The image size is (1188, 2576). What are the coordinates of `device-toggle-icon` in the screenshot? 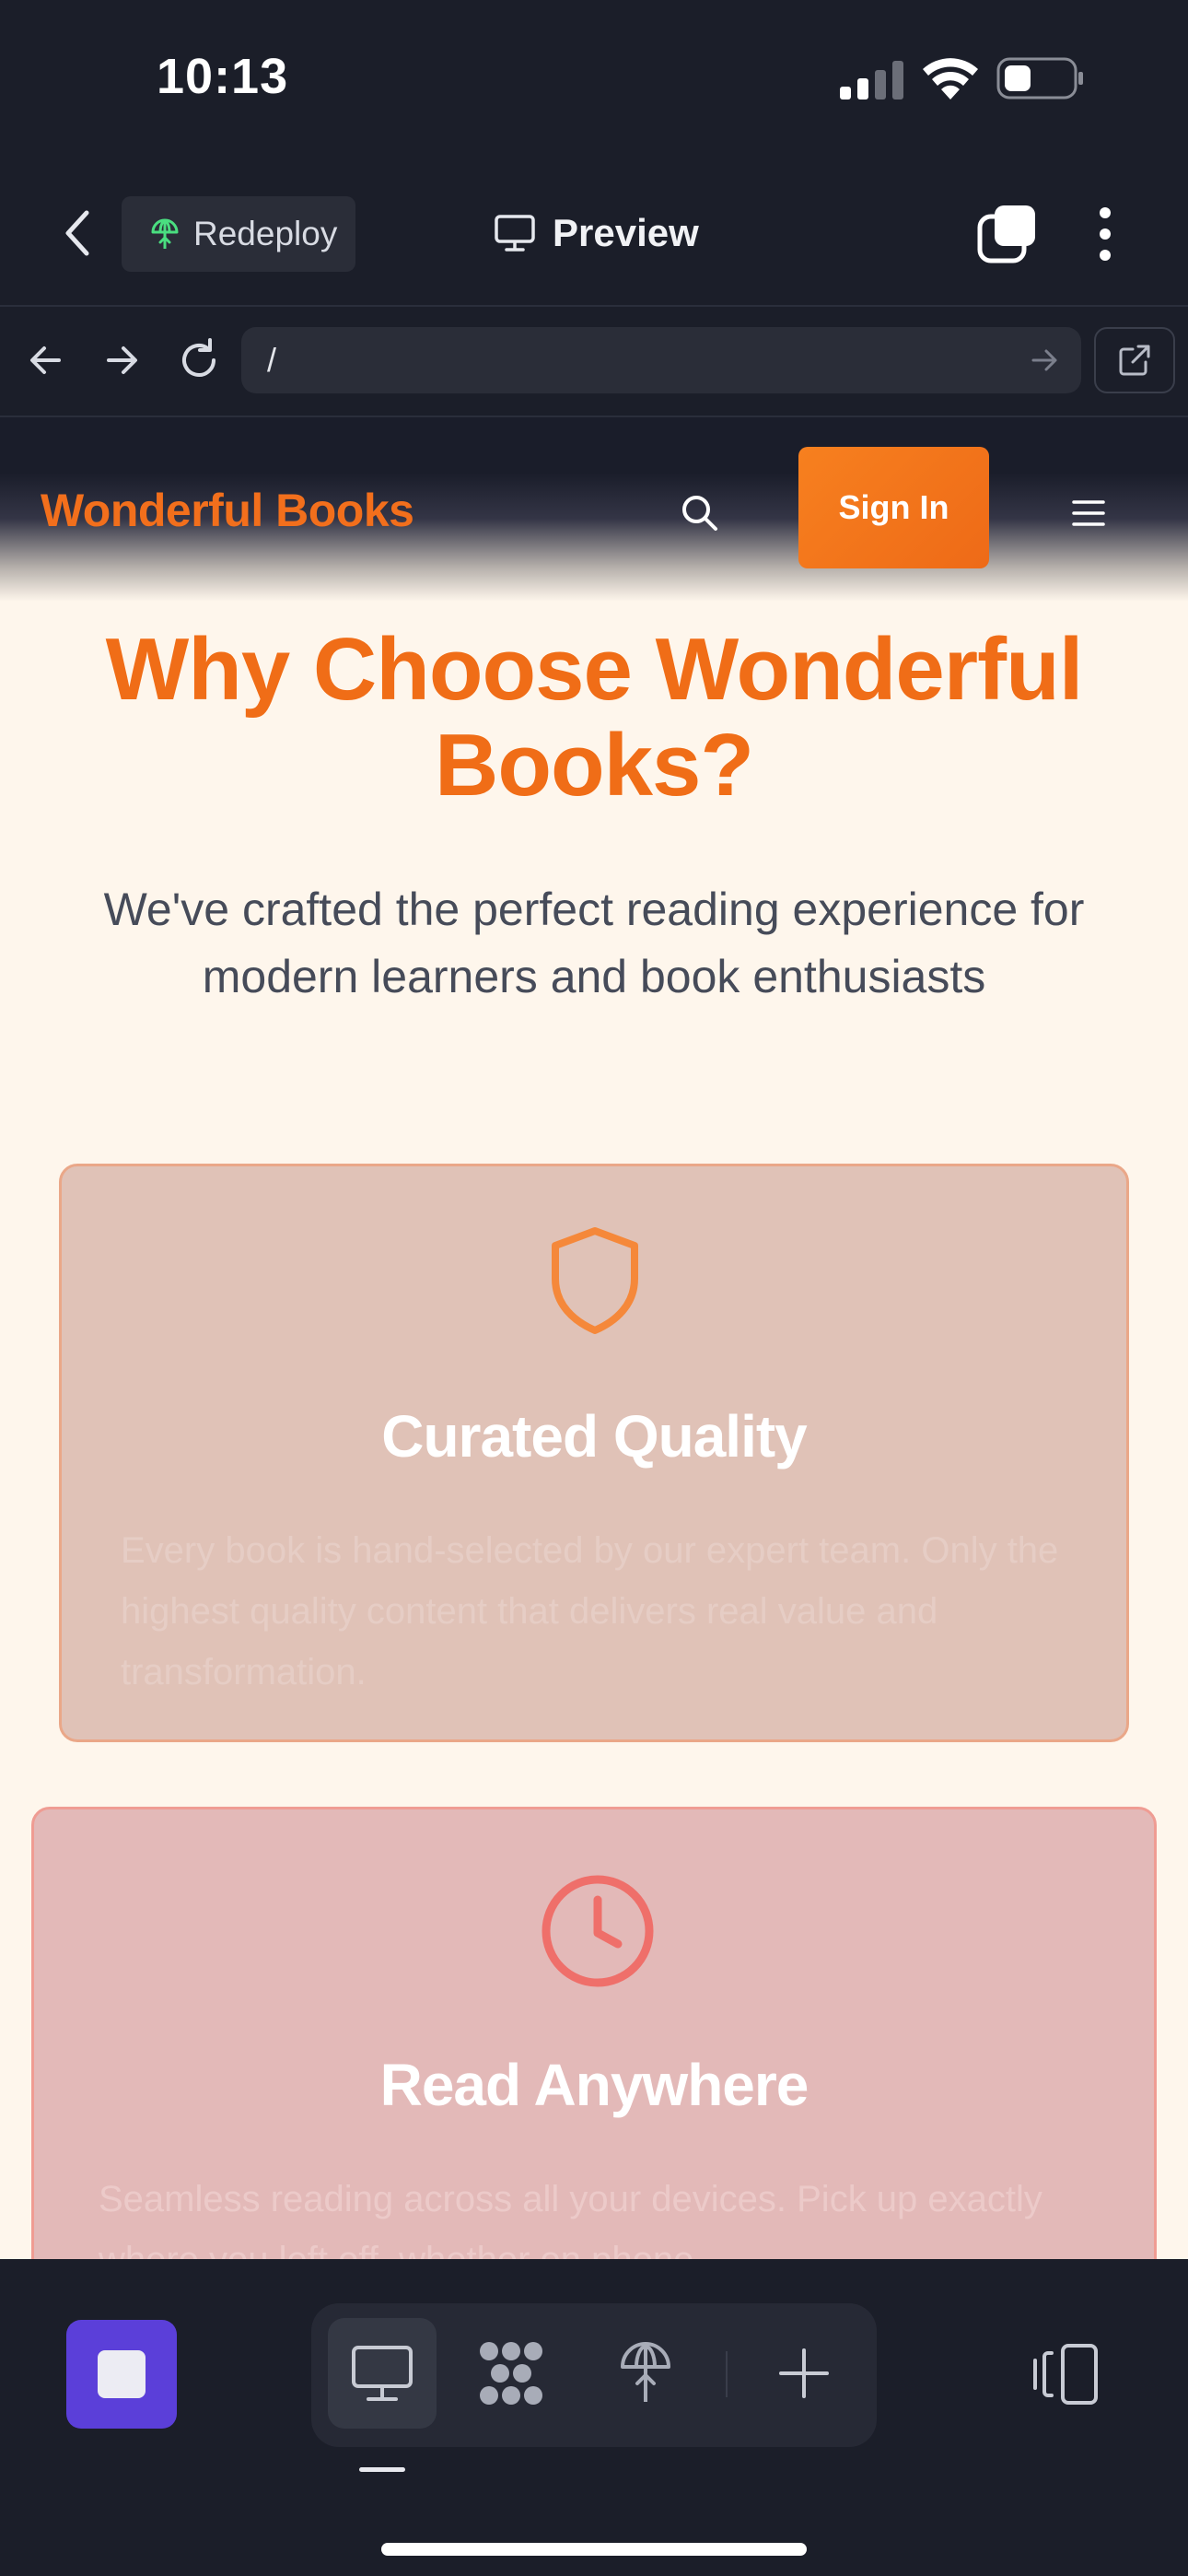 It's located at (1065, 2374).